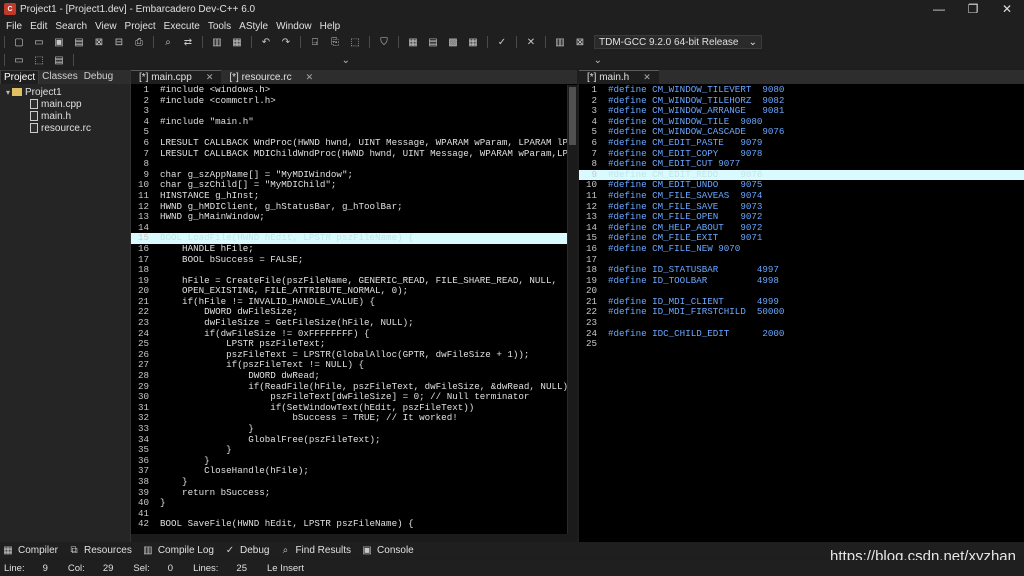 This screenshot has height=576, width=1024. I want to click on tab-find-results: ⌕ Find Results, so click(315, 550).